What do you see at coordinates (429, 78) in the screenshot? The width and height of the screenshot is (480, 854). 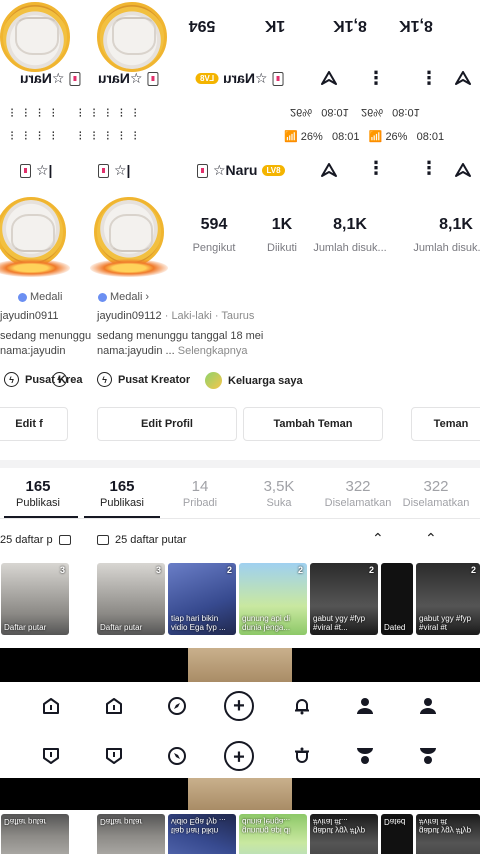 I see `more-icon-mirror-2: ⋮` at bounding box center [429, 78].